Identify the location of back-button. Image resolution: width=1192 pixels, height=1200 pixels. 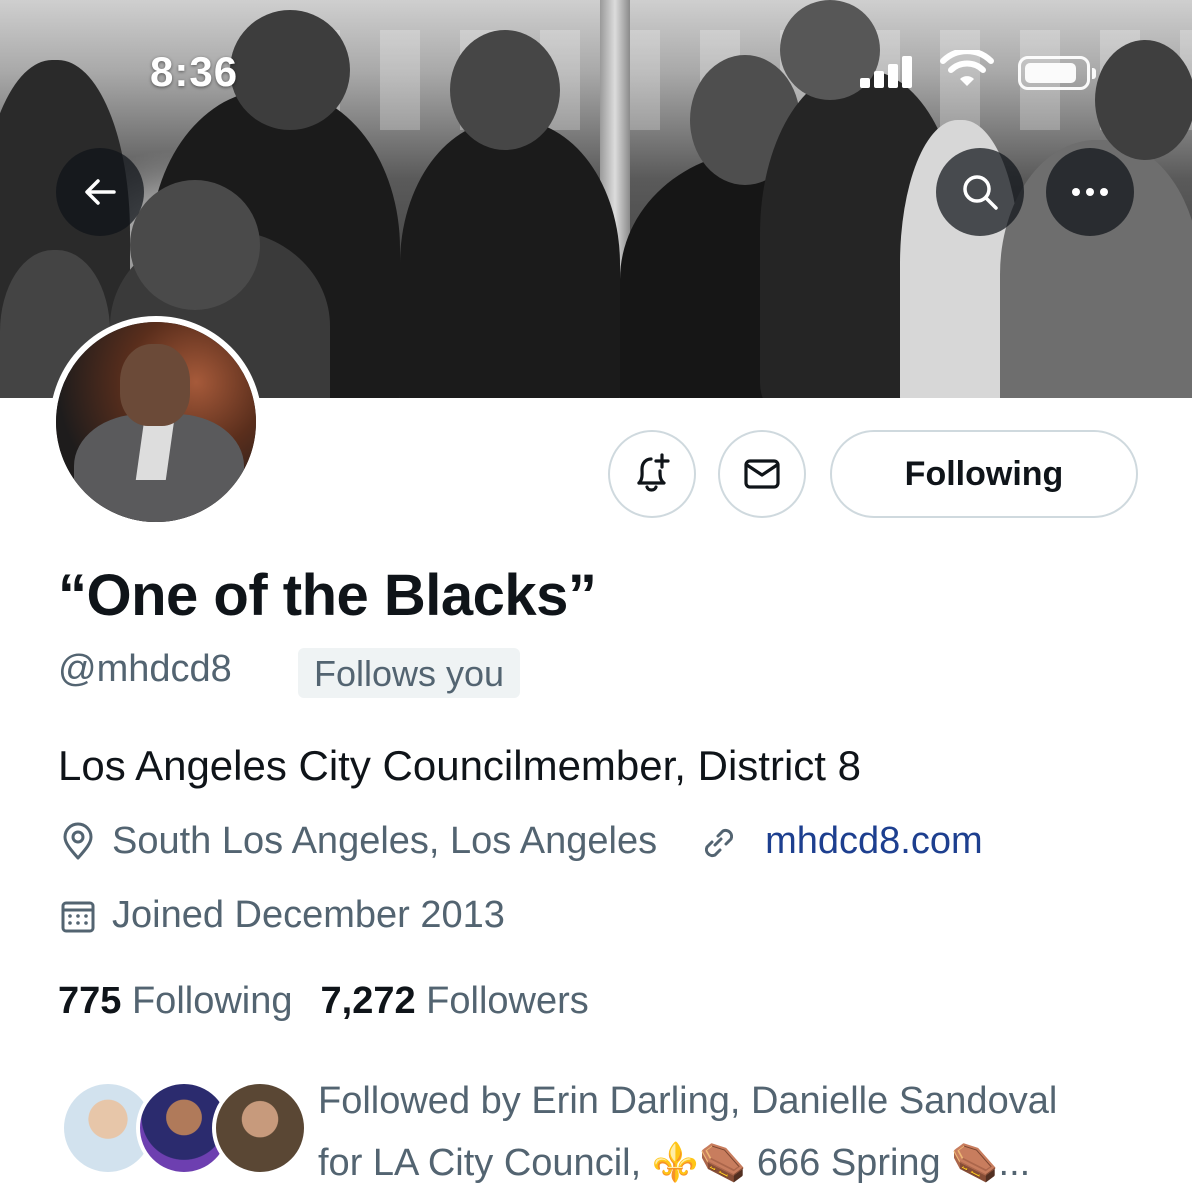
(100, 192).